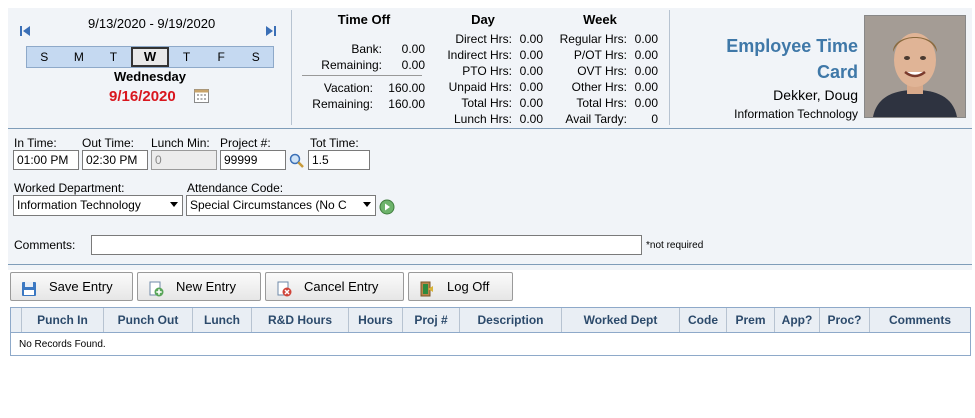 The width and height of the screenshot is (975, 418). I want to click on calendar-icon, so click(201, 95).